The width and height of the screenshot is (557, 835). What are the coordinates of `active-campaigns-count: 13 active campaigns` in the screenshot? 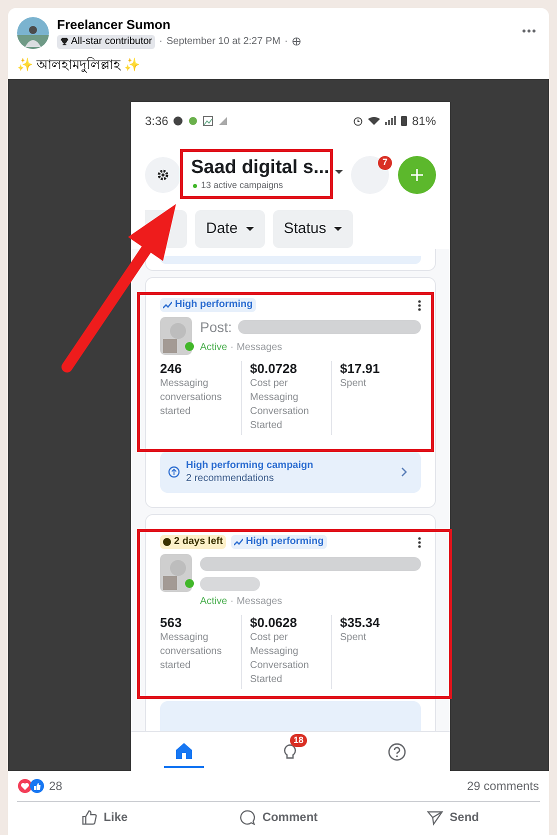 It's located at (242, 185).